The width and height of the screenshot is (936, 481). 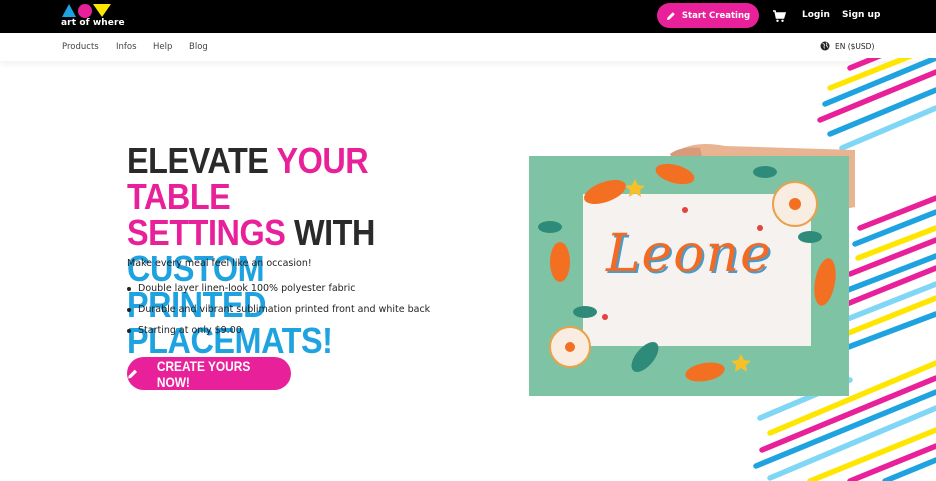 I want to click on create-yours-label: CREATE YOURS NOW!, so click(x=204, y=373).